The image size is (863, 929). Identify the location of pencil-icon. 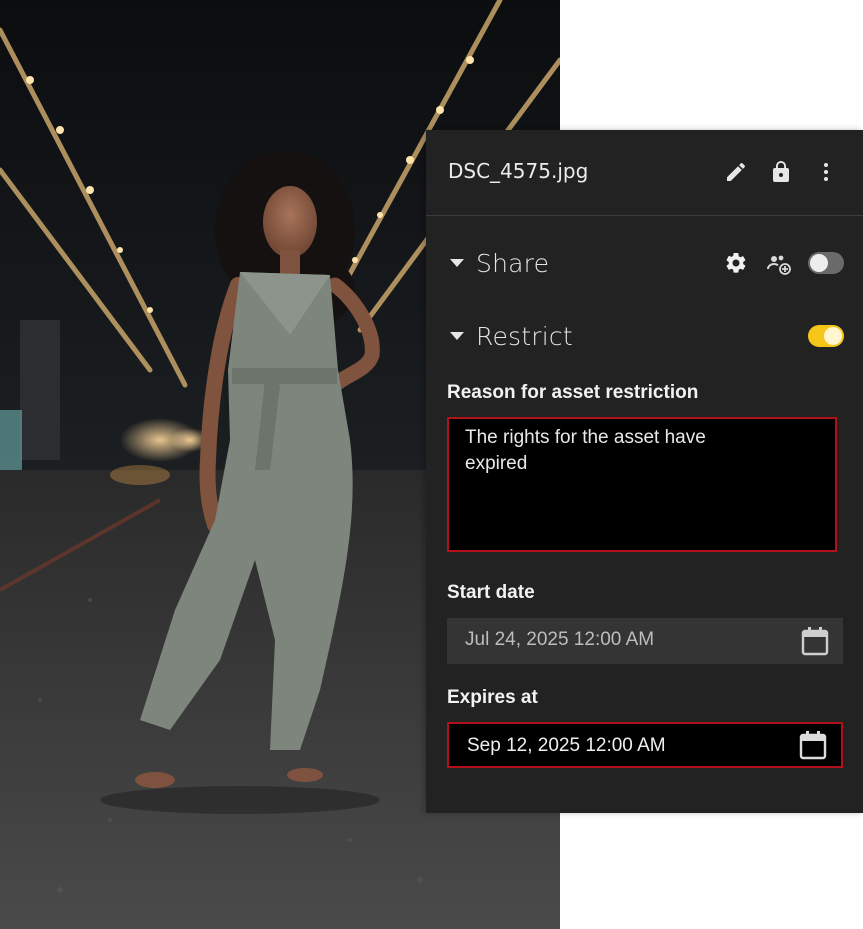
(736, 172).